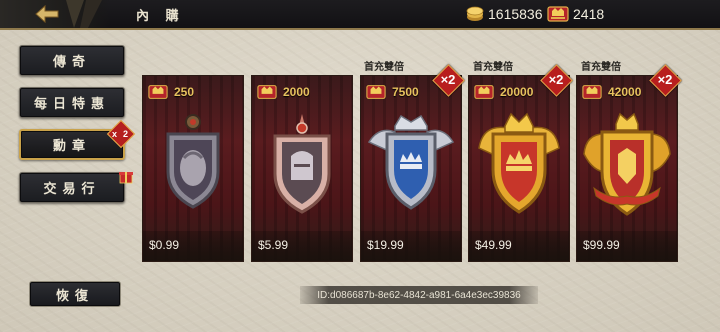 The image size is (720, 332). Describe the element at coordinates (71, 146) in the screenshot. I see `nav-label: 勳章` at that location.